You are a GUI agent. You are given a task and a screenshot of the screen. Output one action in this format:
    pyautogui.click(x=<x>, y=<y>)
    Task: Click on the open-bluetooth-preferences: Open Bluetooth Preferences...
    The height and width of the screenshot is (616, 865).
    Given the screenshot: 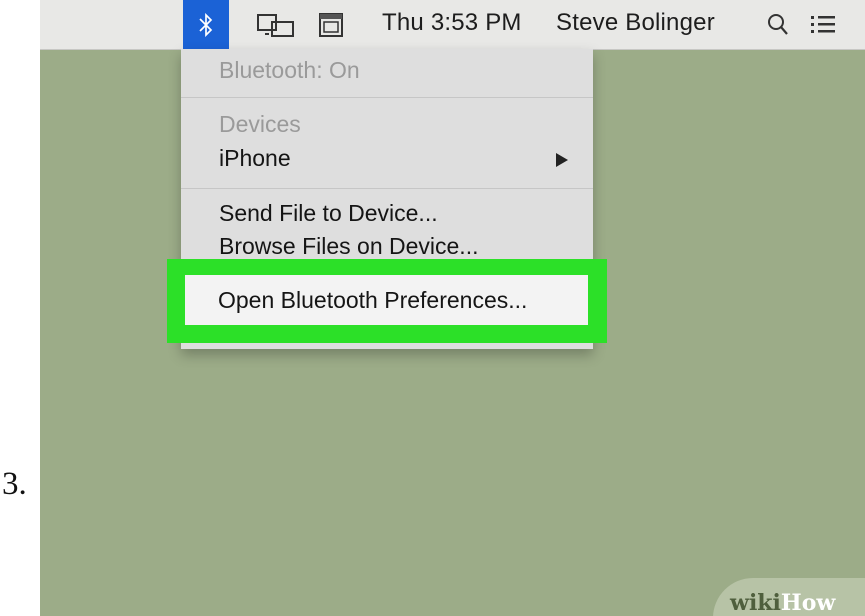 What is the action you would take?
    pyautogui.click(x=386, y=300)
    